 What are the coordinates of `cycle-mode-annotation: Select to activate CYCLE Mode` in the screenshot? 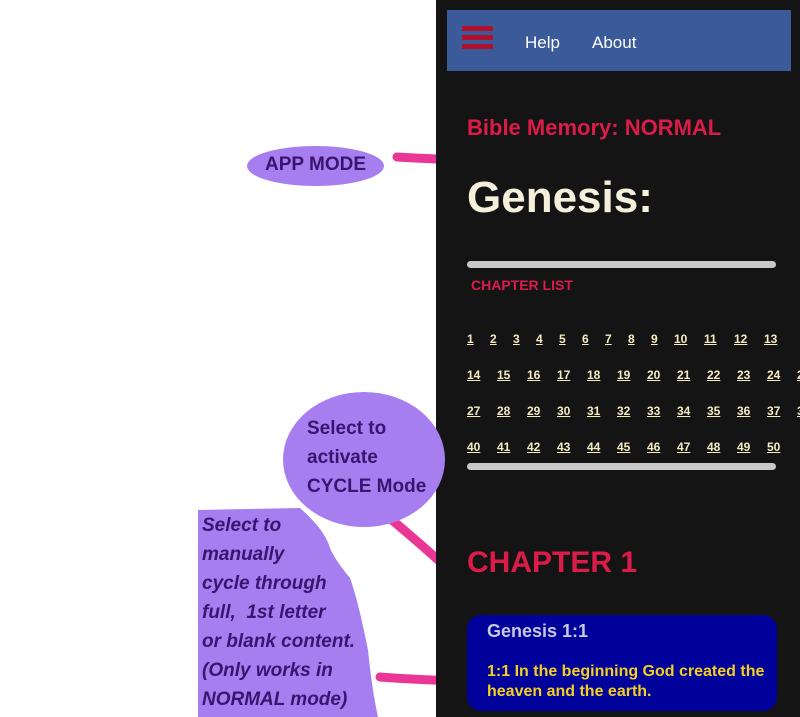 It's located at (364, 459).